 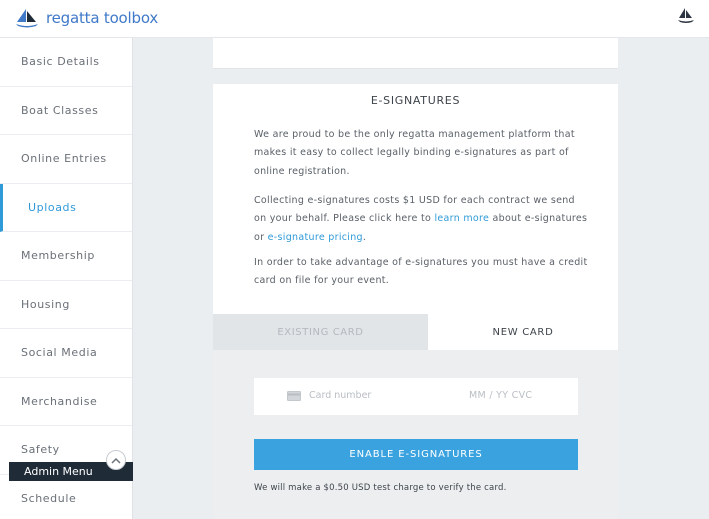 I want to click on tab-new-label: NEW CARD, so click(x=523, y=332).